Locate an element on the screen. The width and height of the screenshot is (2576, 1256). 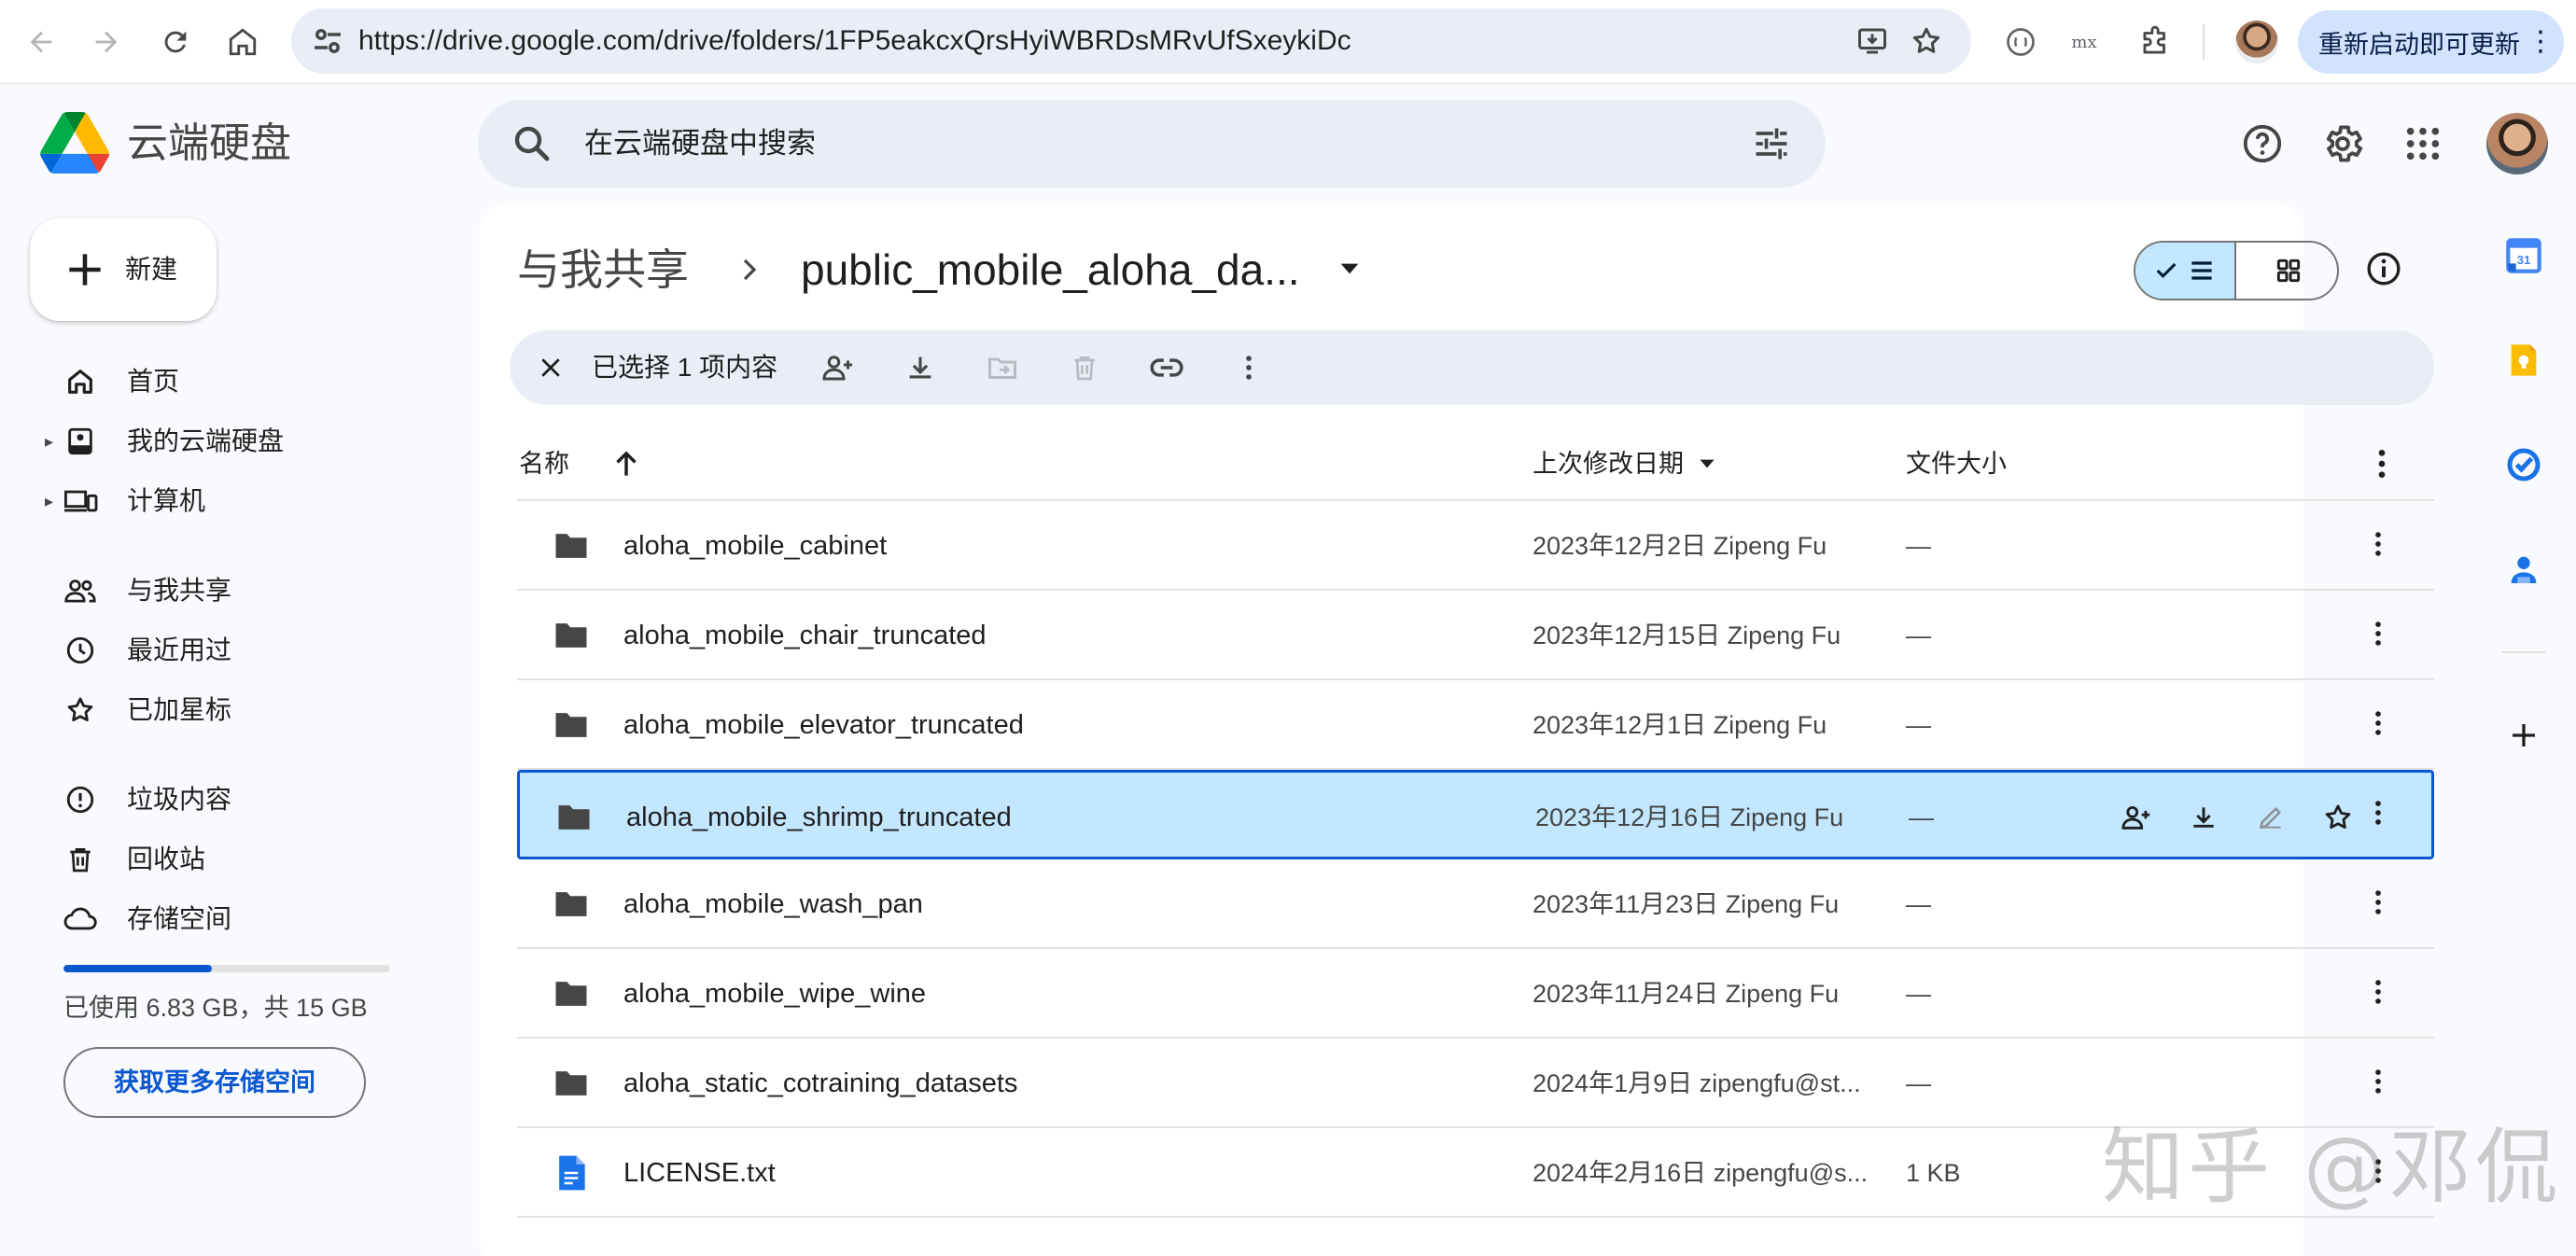
close-icon is located at coordinates (550, 367).